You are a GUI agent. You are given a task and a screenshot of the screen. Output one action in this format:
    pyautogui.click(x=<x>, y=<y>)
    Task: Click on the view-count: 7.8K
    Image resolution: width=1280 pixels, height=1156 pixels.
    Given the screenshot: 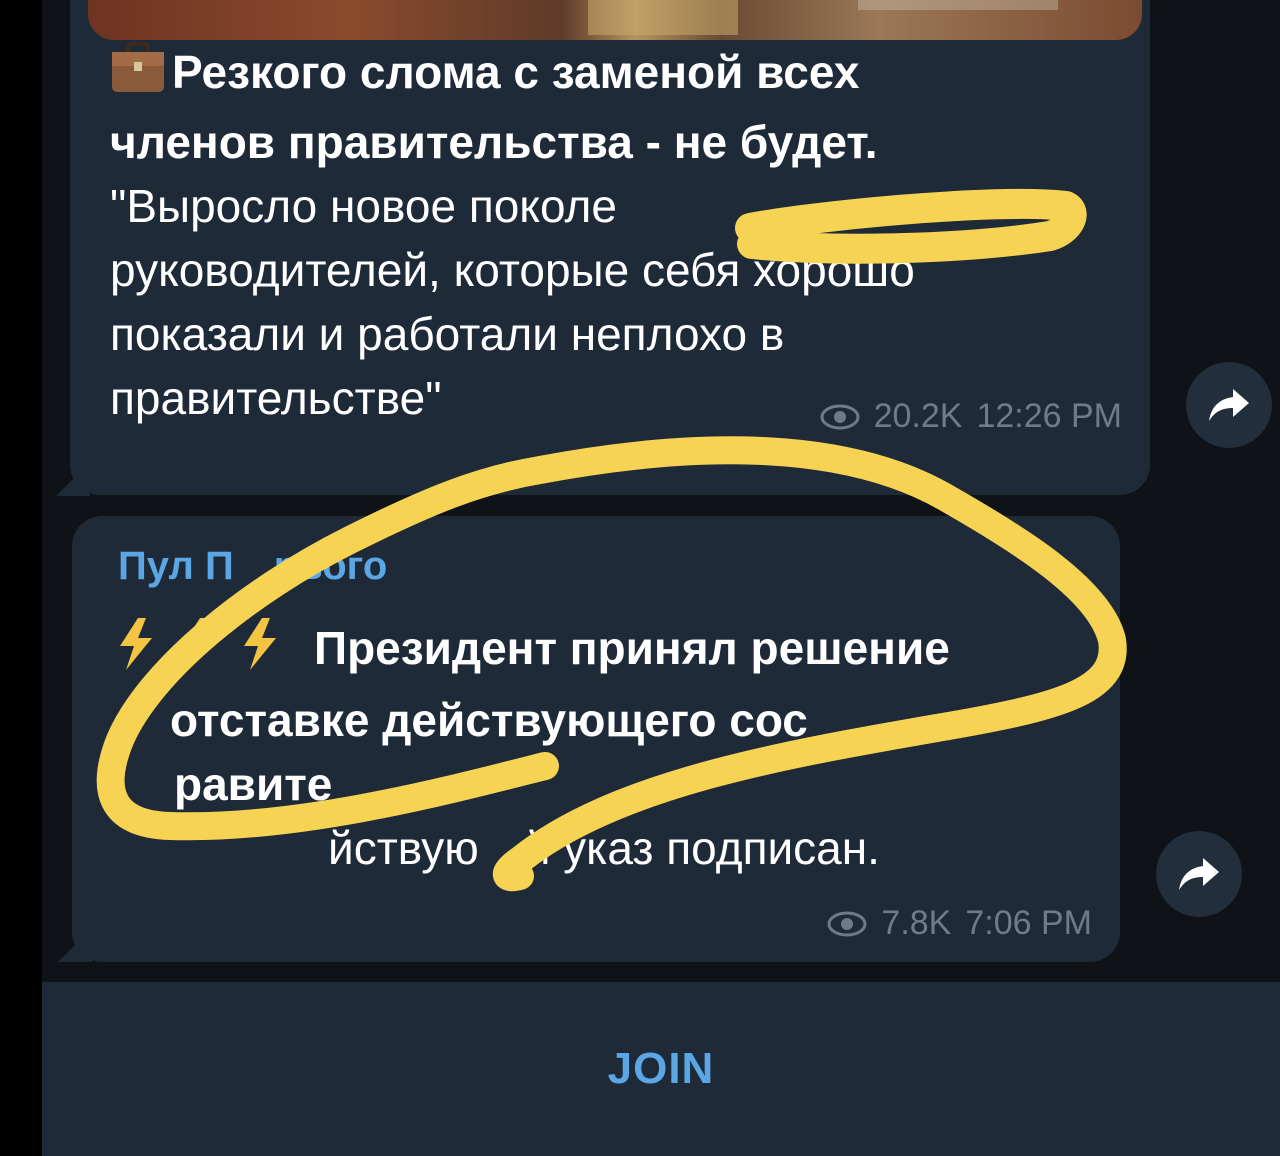 What is the action you would take?
    pyautogui.click(x=916, y=923)
    